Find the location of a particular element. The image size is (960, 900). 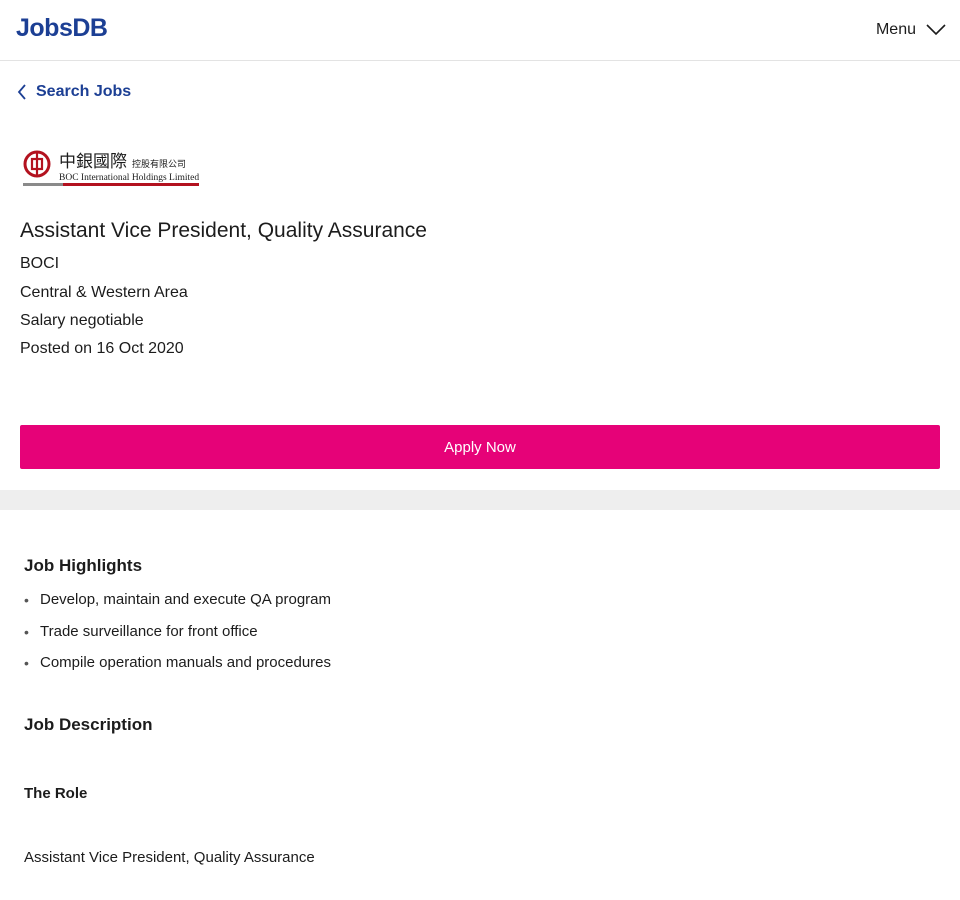

svg-text:BOC International Holdings Lim: BOC International Holdings Limited is located at coordinates (129, 178).